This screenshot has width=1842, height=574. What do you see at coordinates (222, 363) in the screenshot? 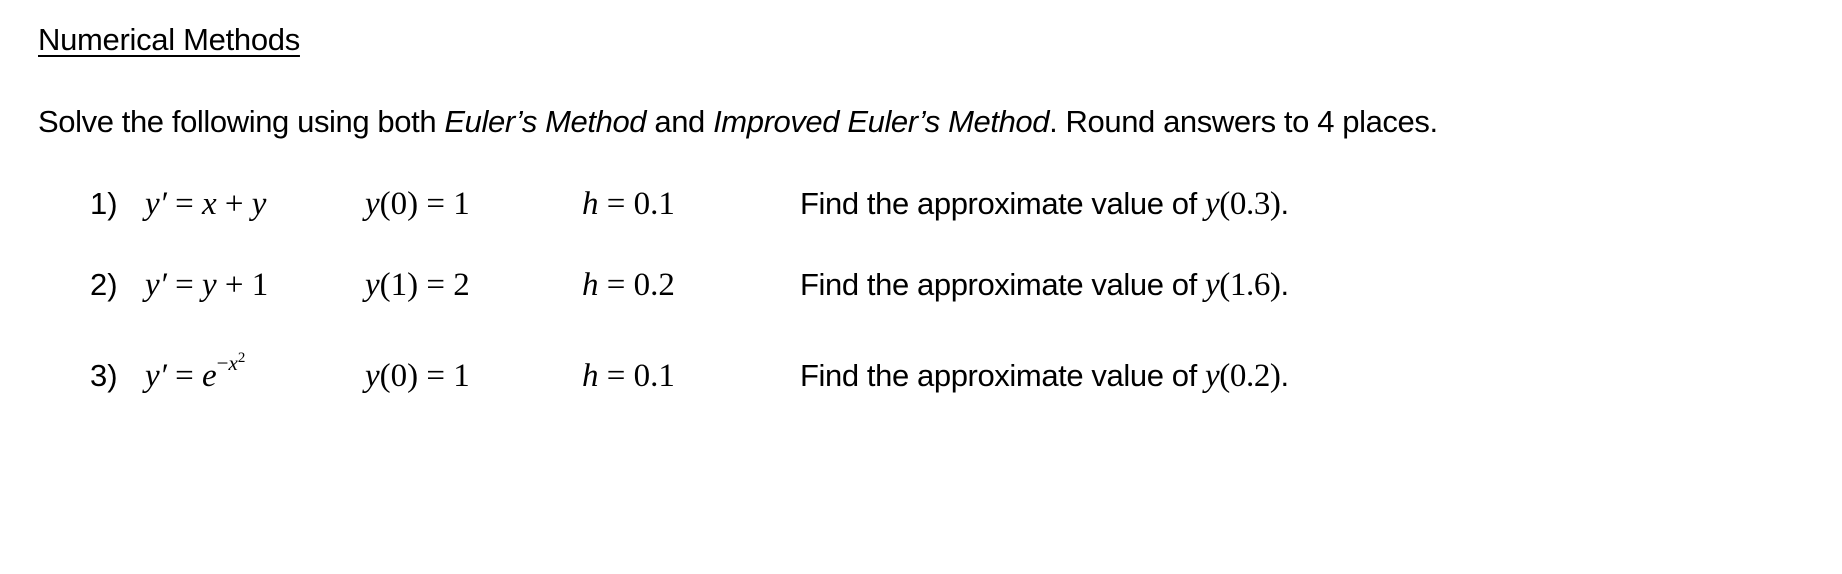
I see `exponent-sign: −` at bounding box center [222, 363].